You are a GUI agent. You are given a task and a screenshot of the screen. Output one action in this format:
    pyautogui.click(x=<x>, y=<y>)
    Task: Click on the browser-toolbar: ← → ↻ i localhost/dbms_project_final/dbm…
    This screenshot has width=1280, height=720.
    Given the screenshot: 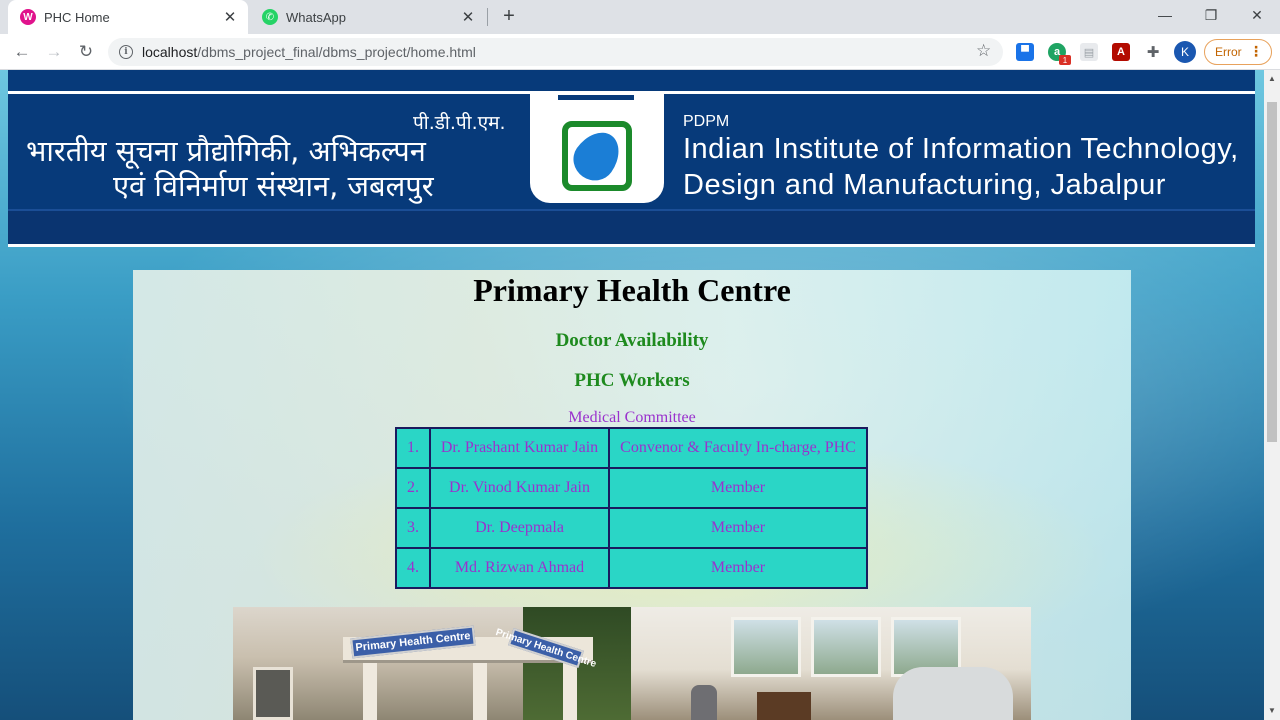 What is the action you would take?
    pyautogui.click(x=640, y=52)
    